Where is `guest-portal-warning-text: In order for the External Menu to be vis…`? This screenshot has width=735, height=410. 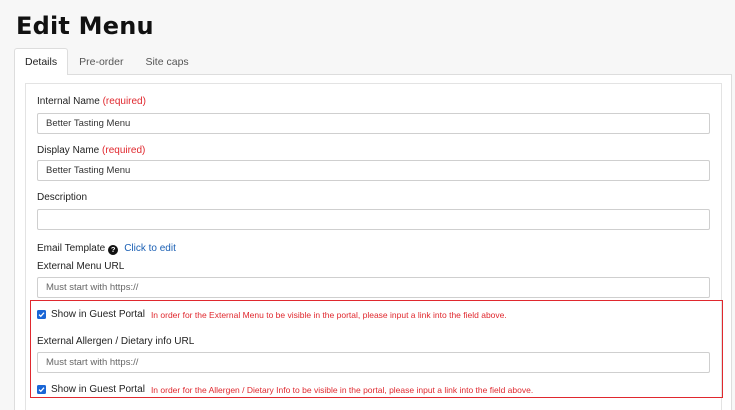 guest-portal-warning-text: In order for the External Menu to be vis… is located at coordinates (328, 314).